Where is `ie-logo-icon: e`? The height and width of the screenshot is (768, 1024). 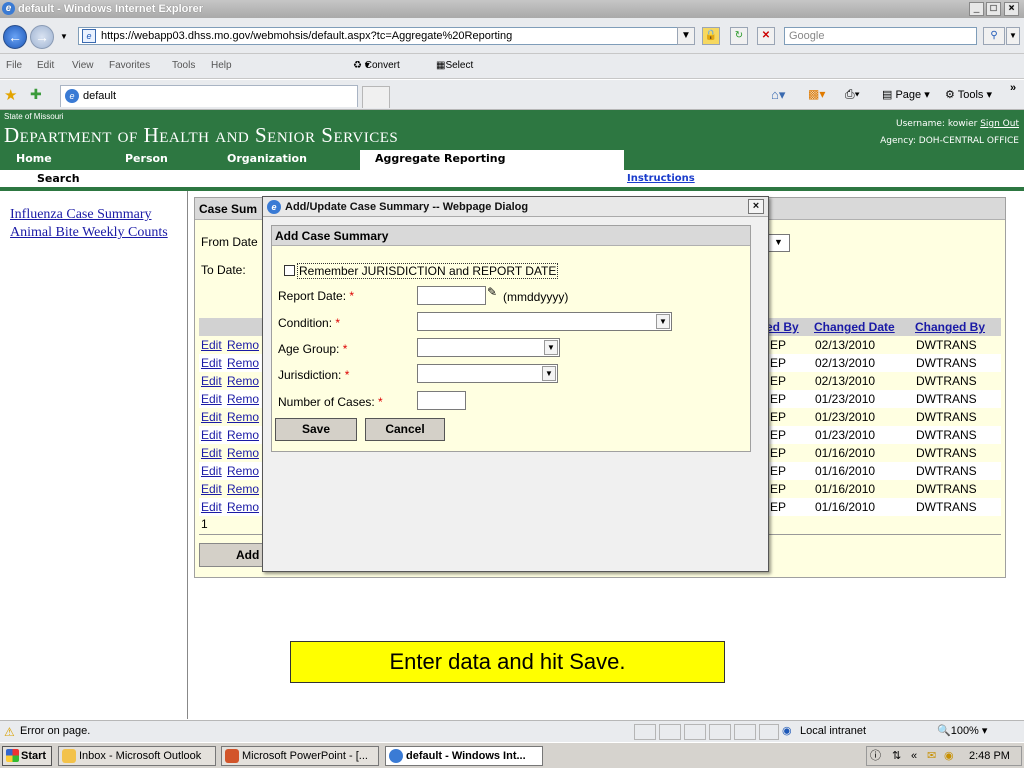 ie-logo-icon: e is located at coordinates (8, 8).